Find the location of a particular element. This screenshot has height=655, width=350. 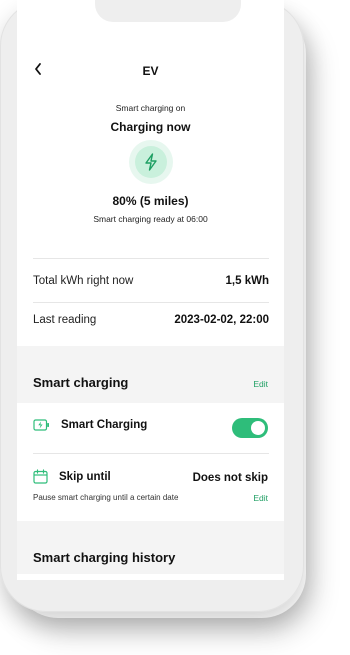

lightning-bolt-icon is located at coordinates (151, 162).